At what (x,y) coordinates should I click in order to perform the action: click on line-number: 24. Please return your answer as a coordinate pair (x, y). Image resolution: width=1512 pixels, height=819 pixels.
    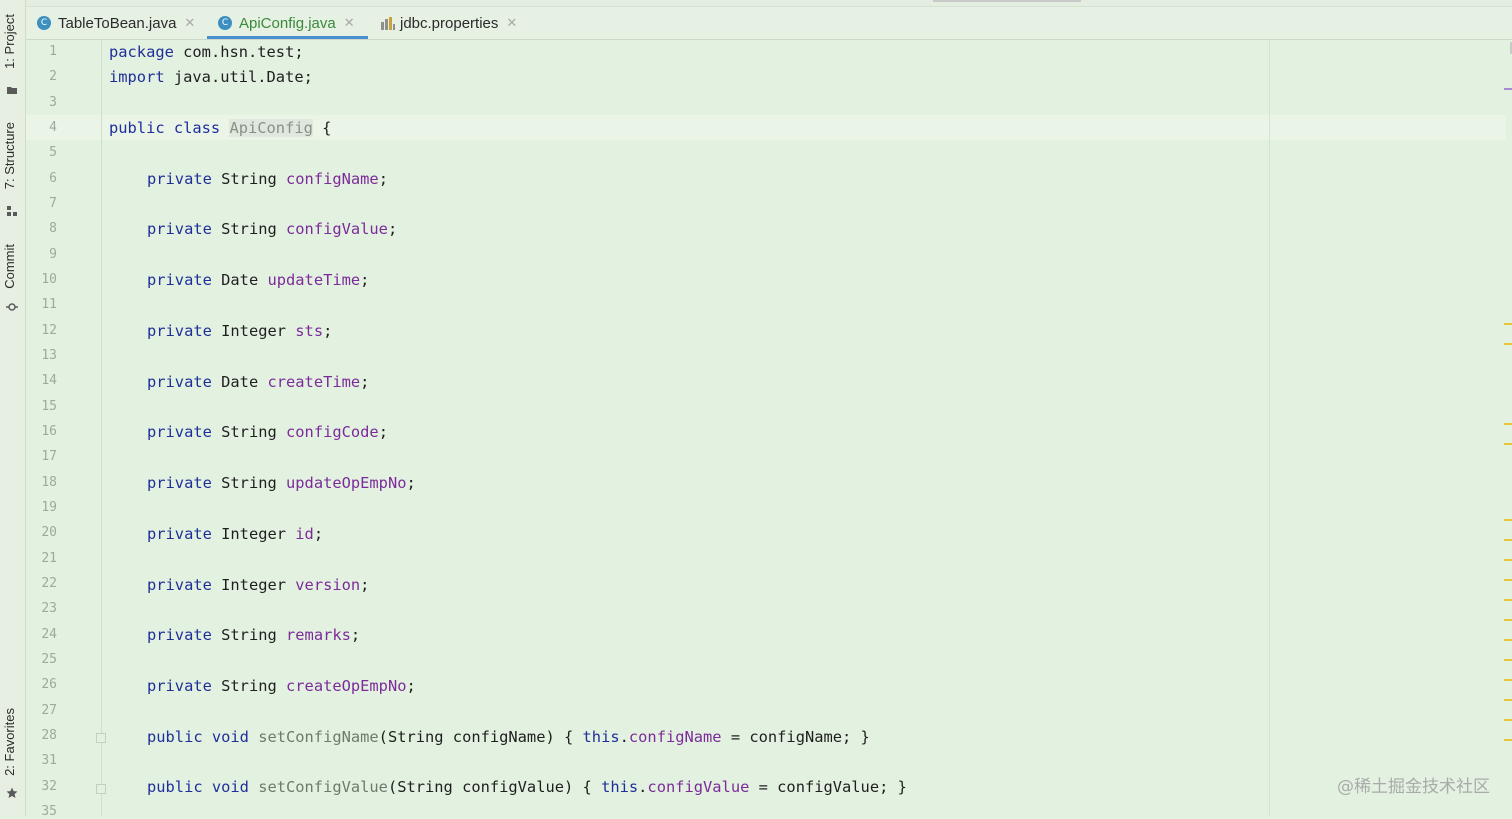
    Looking at the image, I should click on (49, 634).